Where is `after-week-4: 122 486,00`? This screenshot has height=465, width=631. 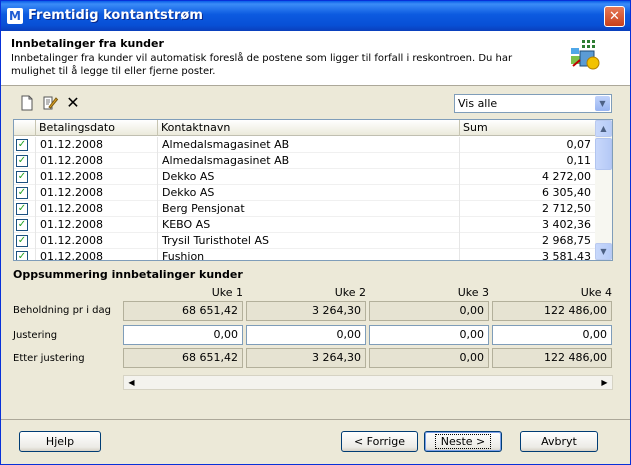 after-week-4: 122 486,00 is located at coordinates (552, 358).